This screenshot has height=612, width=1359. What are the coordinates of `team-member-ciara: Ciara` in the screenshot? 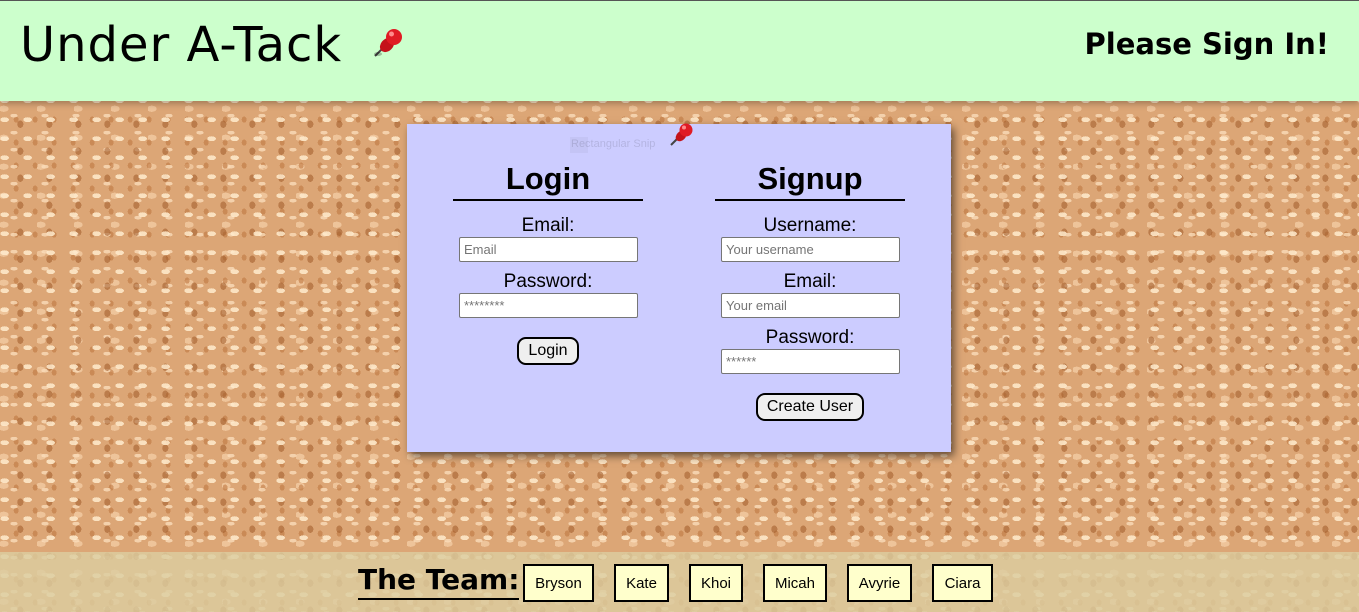 It's located at (962, 583).